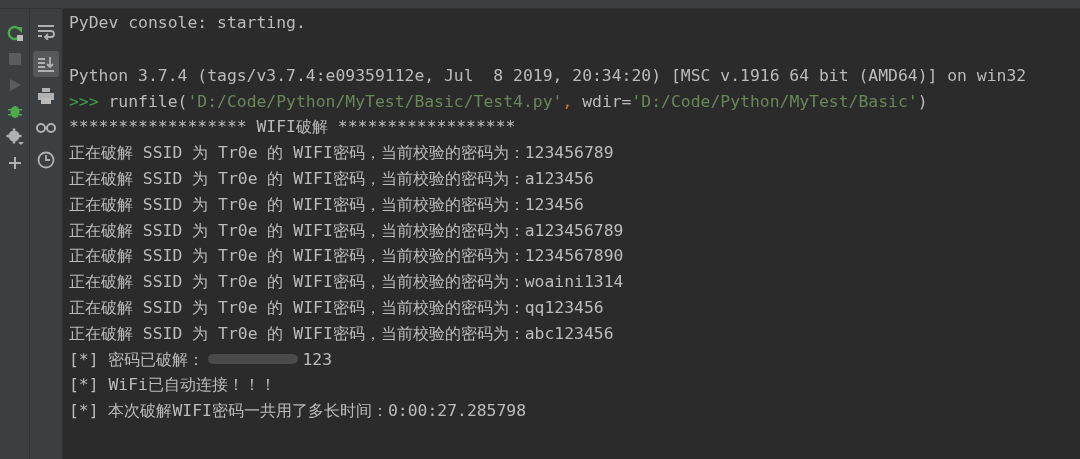  What do you see at coordinates (326, 204) in the screenshot?
I see `console-text: 正在破解 SSID 为 Tr0e 的 WIFI密码，当前校验的密码为：123456` at bounding box center [326, 204].